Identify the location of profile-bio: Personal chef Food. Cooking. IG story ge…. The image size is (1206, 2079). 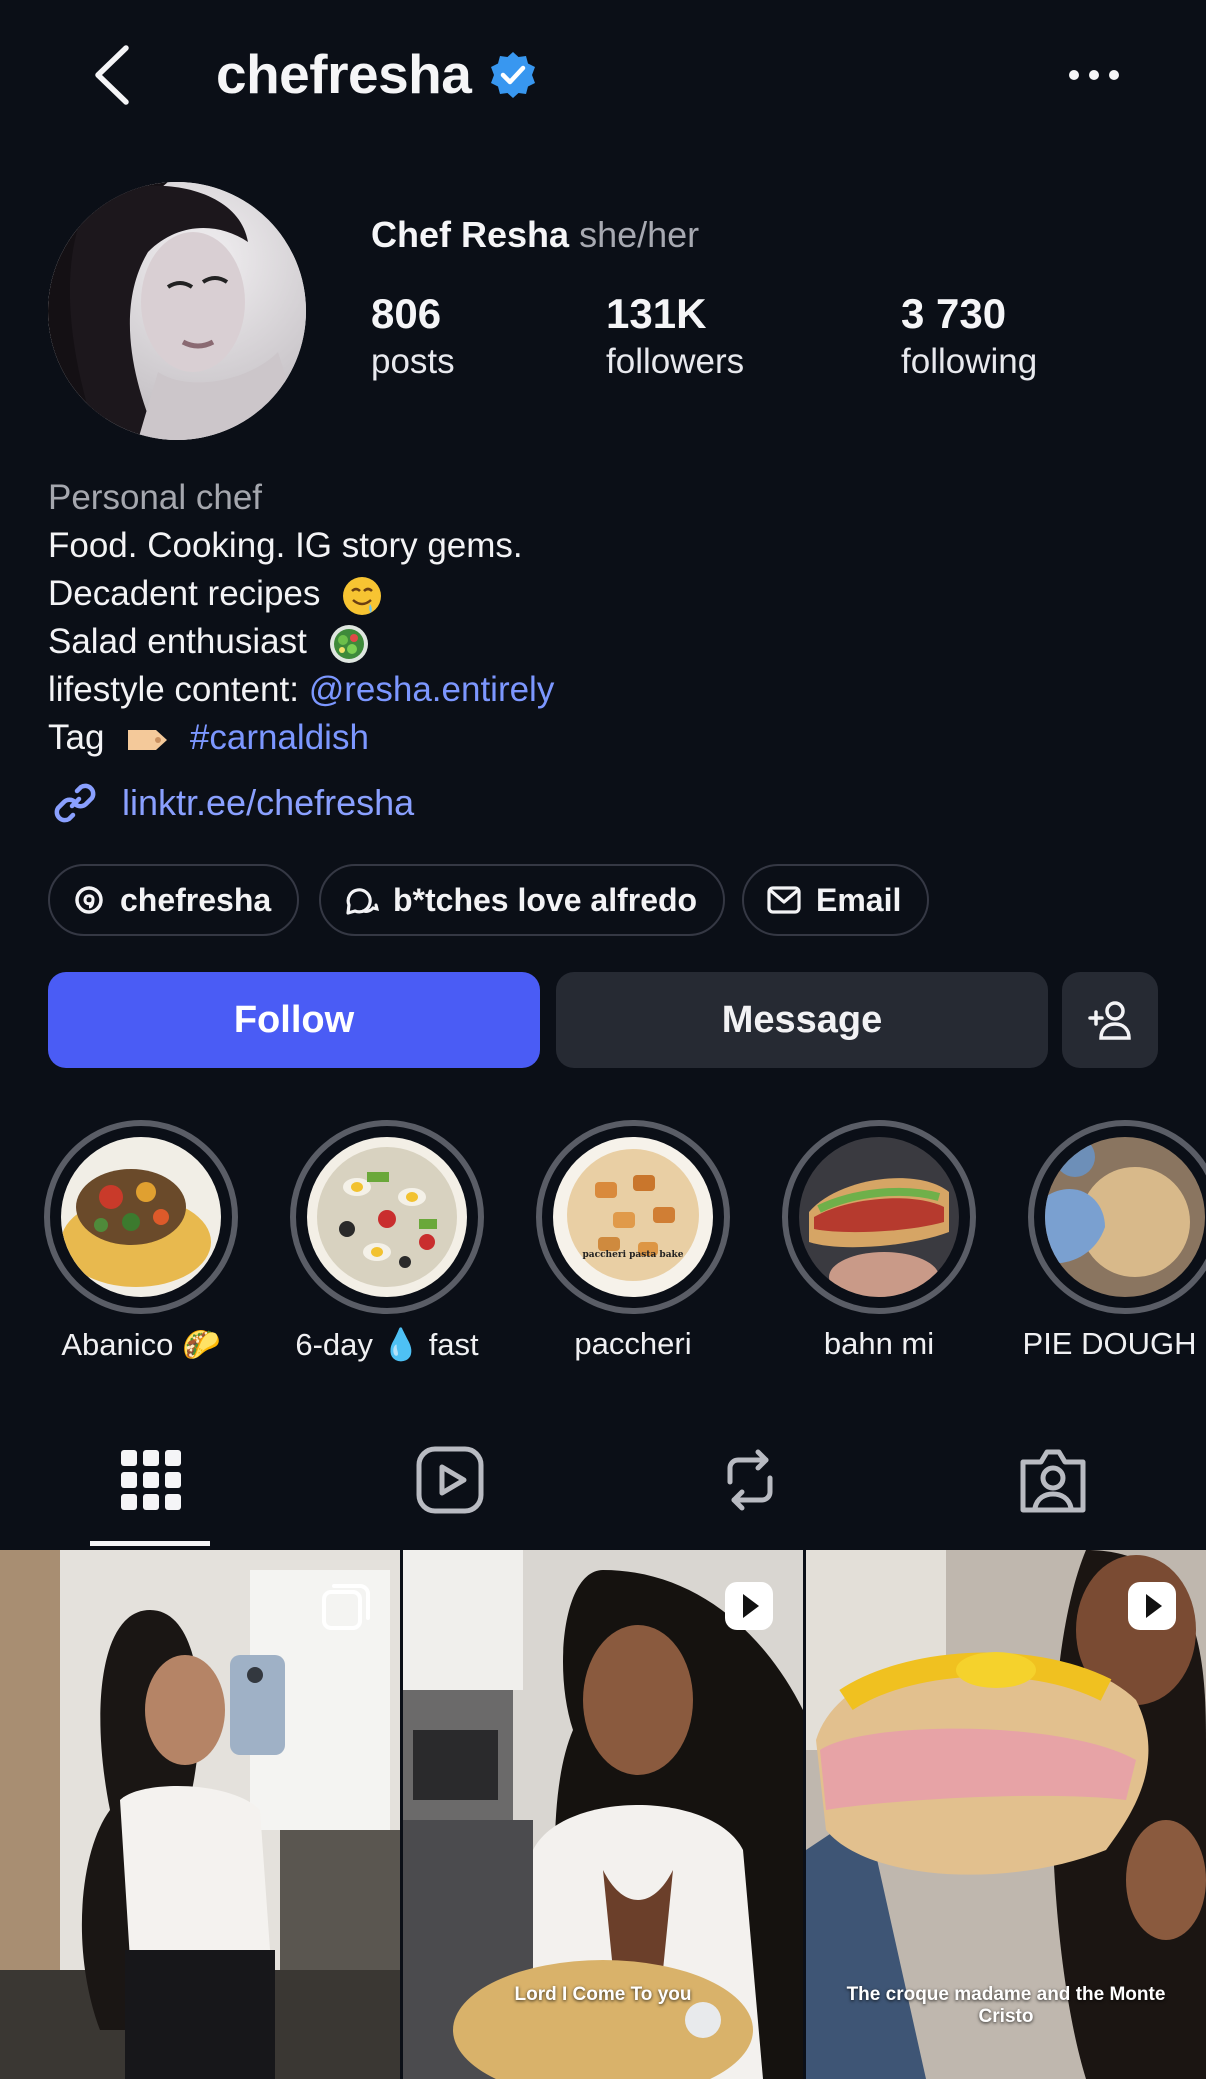
(301, 618).